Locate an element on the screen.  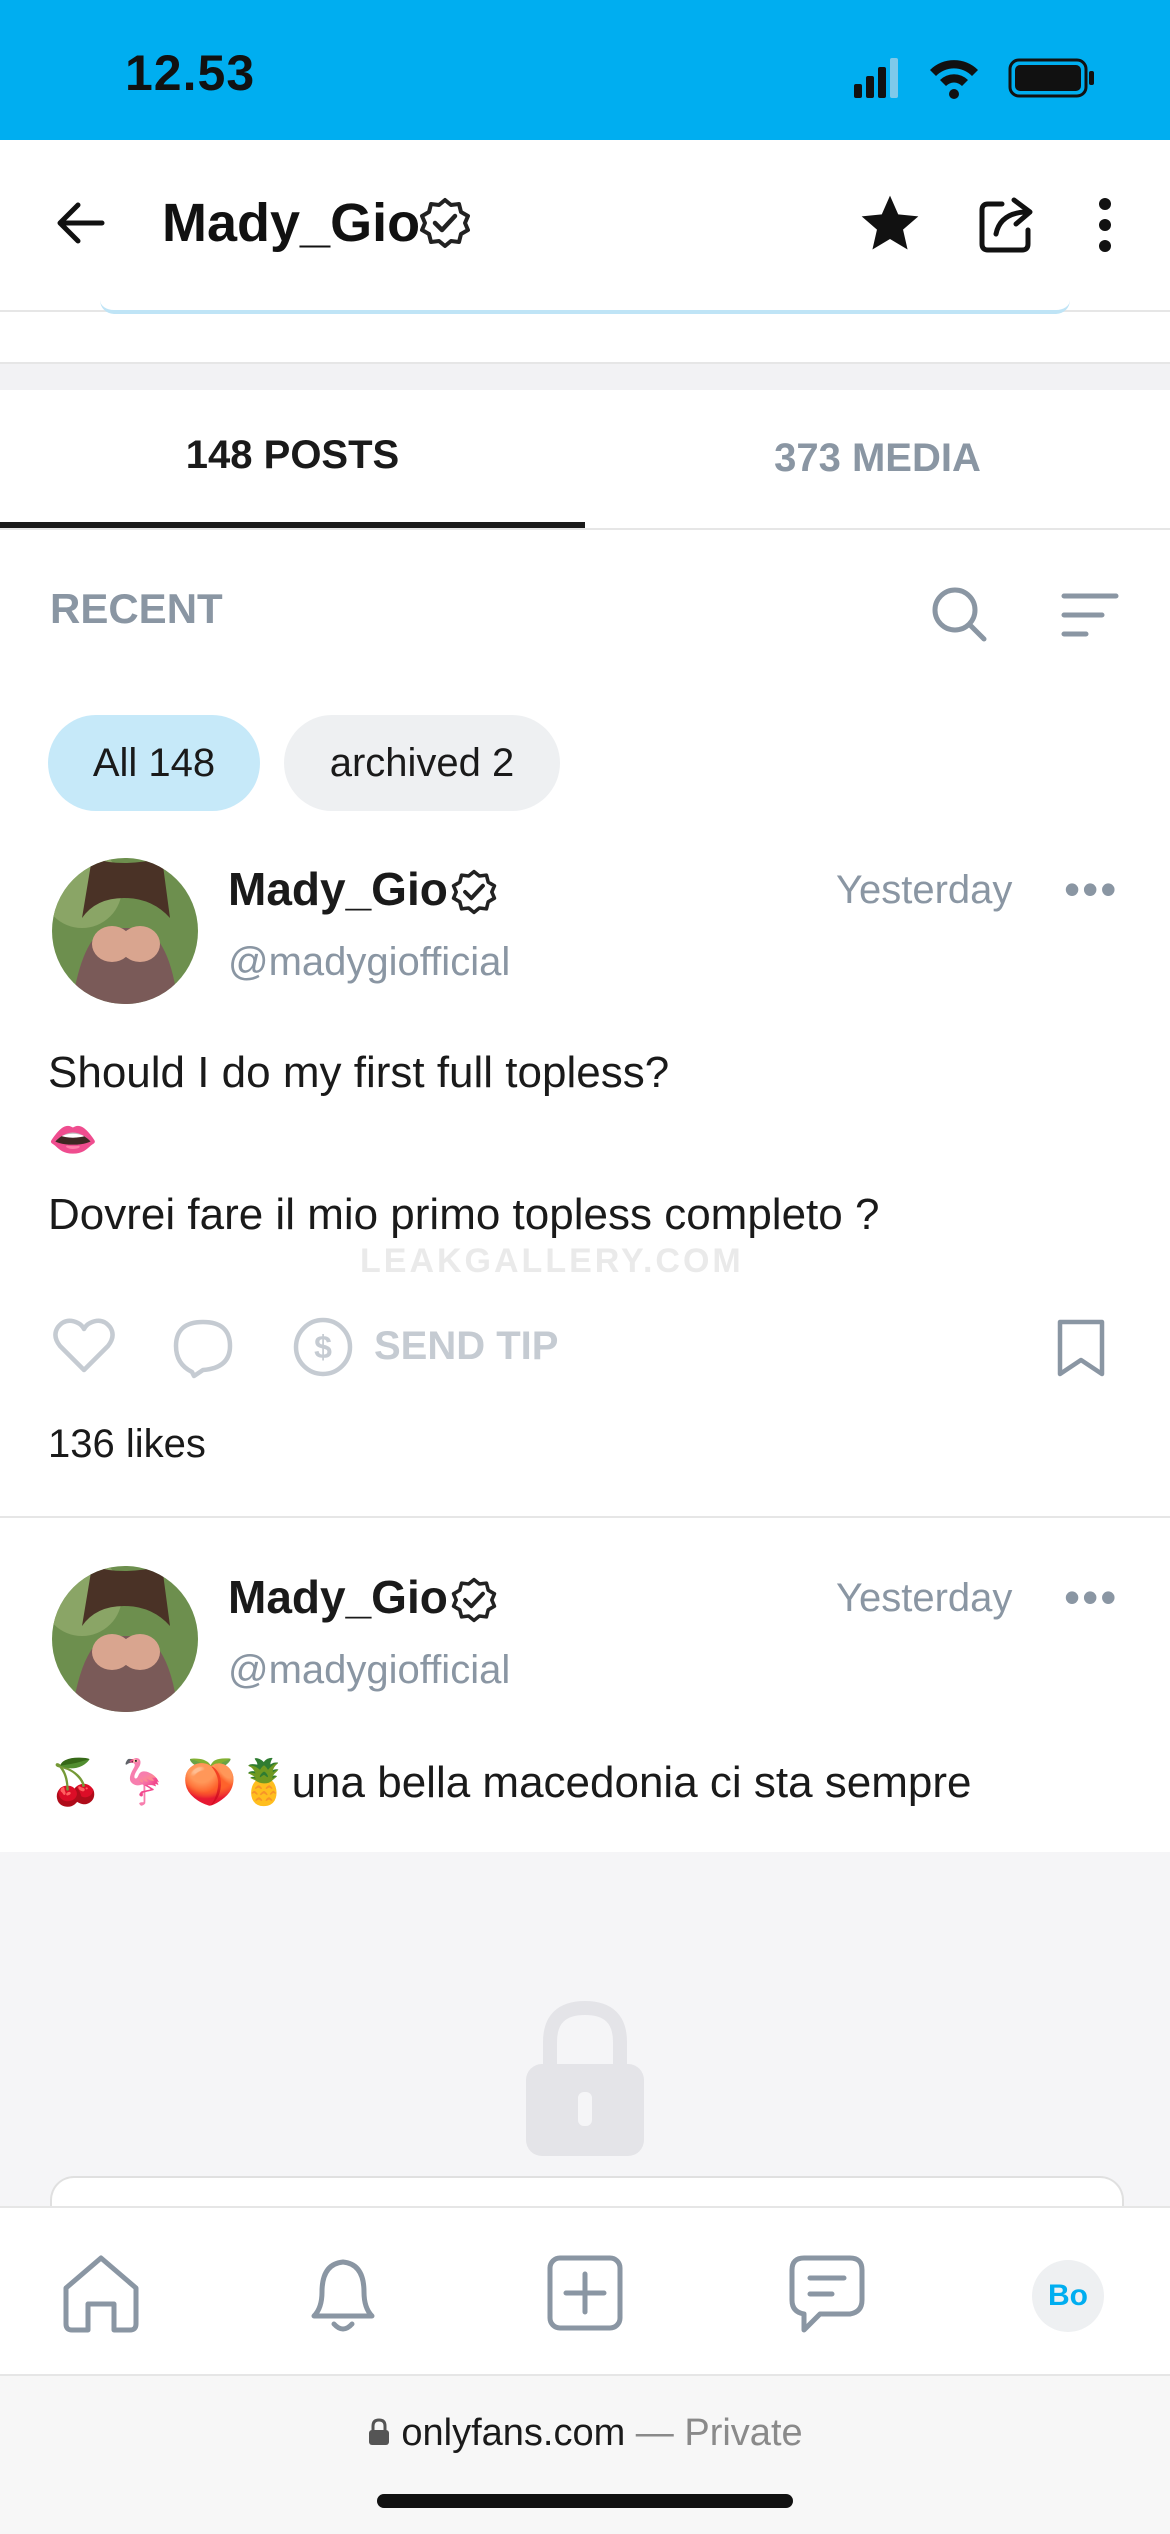
wifi-icon is located at coordinates (954, 79).